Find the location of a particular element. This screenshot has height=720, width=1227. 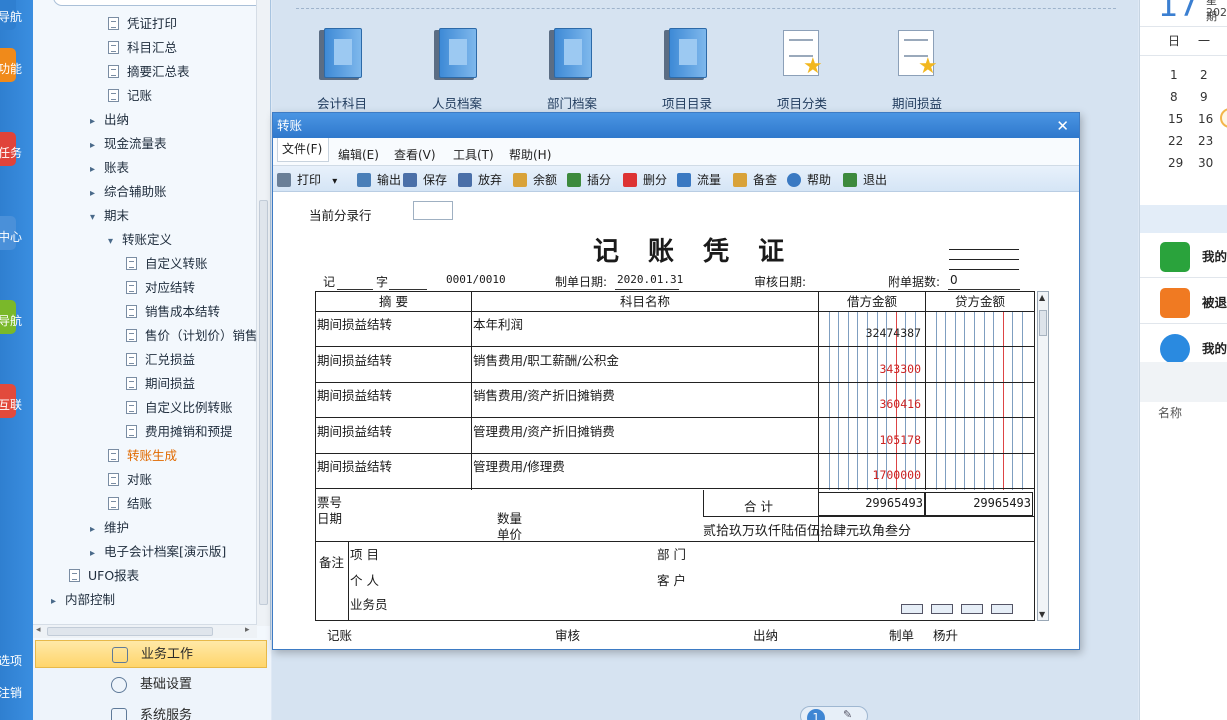

close-icon: ✕ is located at coordinates (1062, 126).